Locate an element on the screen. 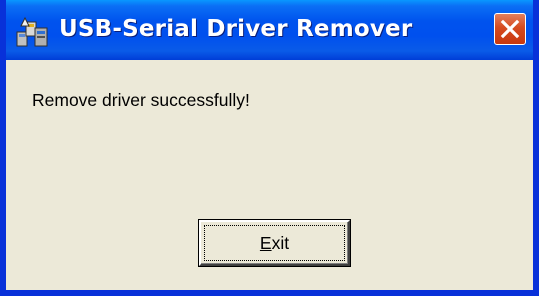  window-title: USB-Serial Driver Remover is located at coordinates (236, 29).